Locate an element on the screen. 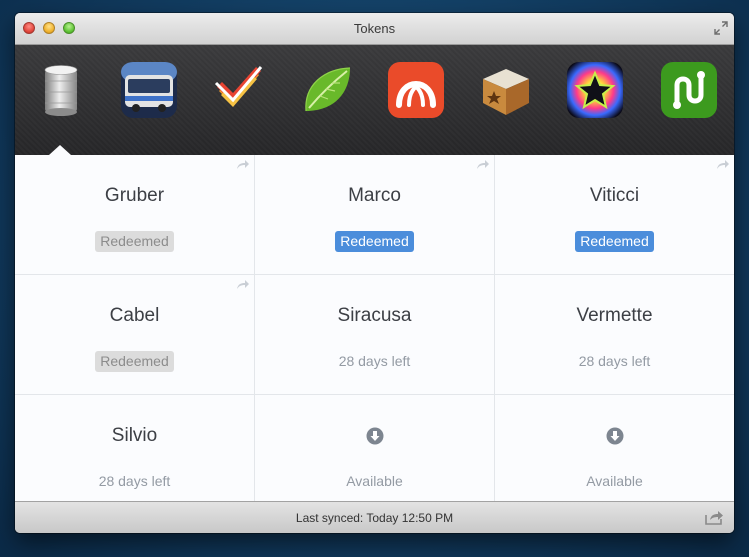 Image resolution: width=749 pixels, height=557 pixels. token-cell-viticci: Viticci Redeemed is located at coordinates (614, 215).